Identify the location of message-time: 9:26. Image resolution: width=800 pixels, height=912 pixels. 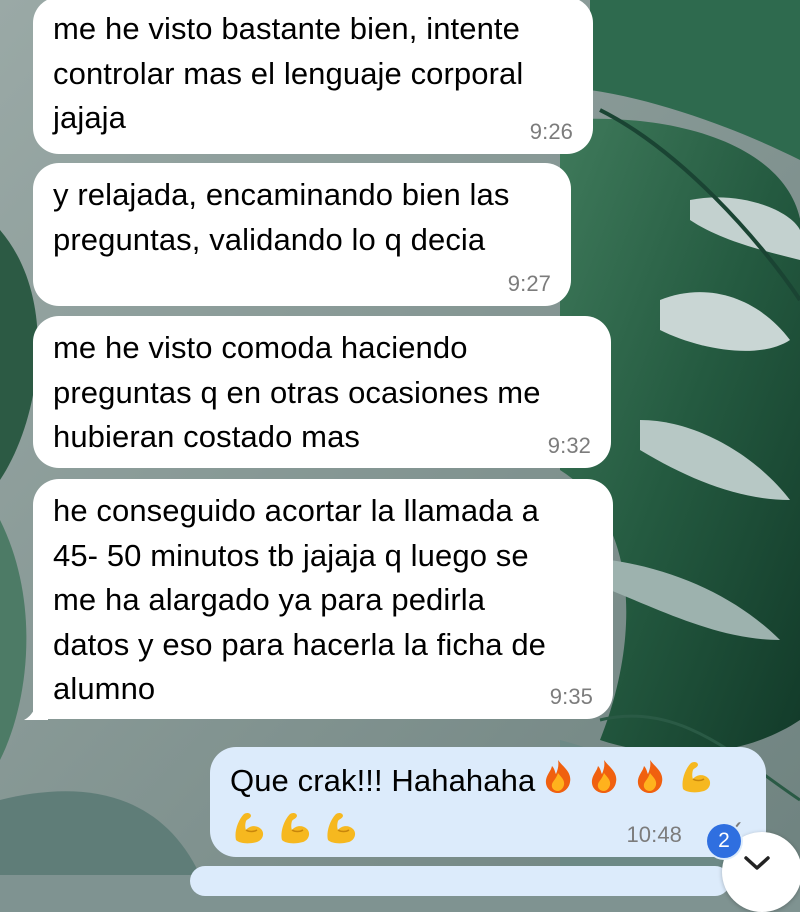
(551, 131).